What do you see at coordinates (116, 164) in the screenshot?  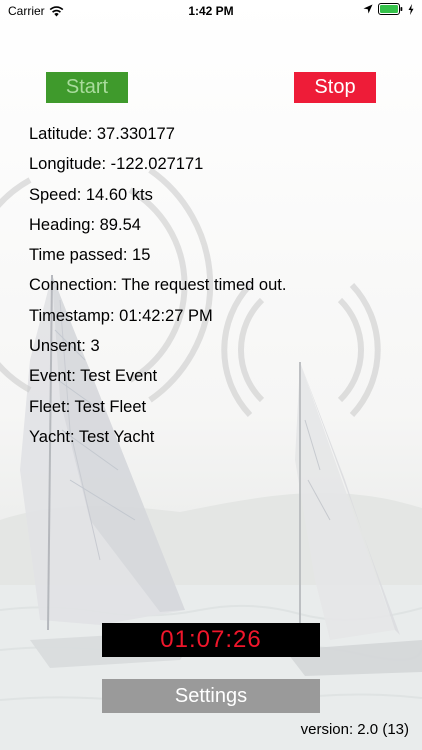 I see `longitude-label: Longitude: -122.027171` at bounding box center [116, 164].